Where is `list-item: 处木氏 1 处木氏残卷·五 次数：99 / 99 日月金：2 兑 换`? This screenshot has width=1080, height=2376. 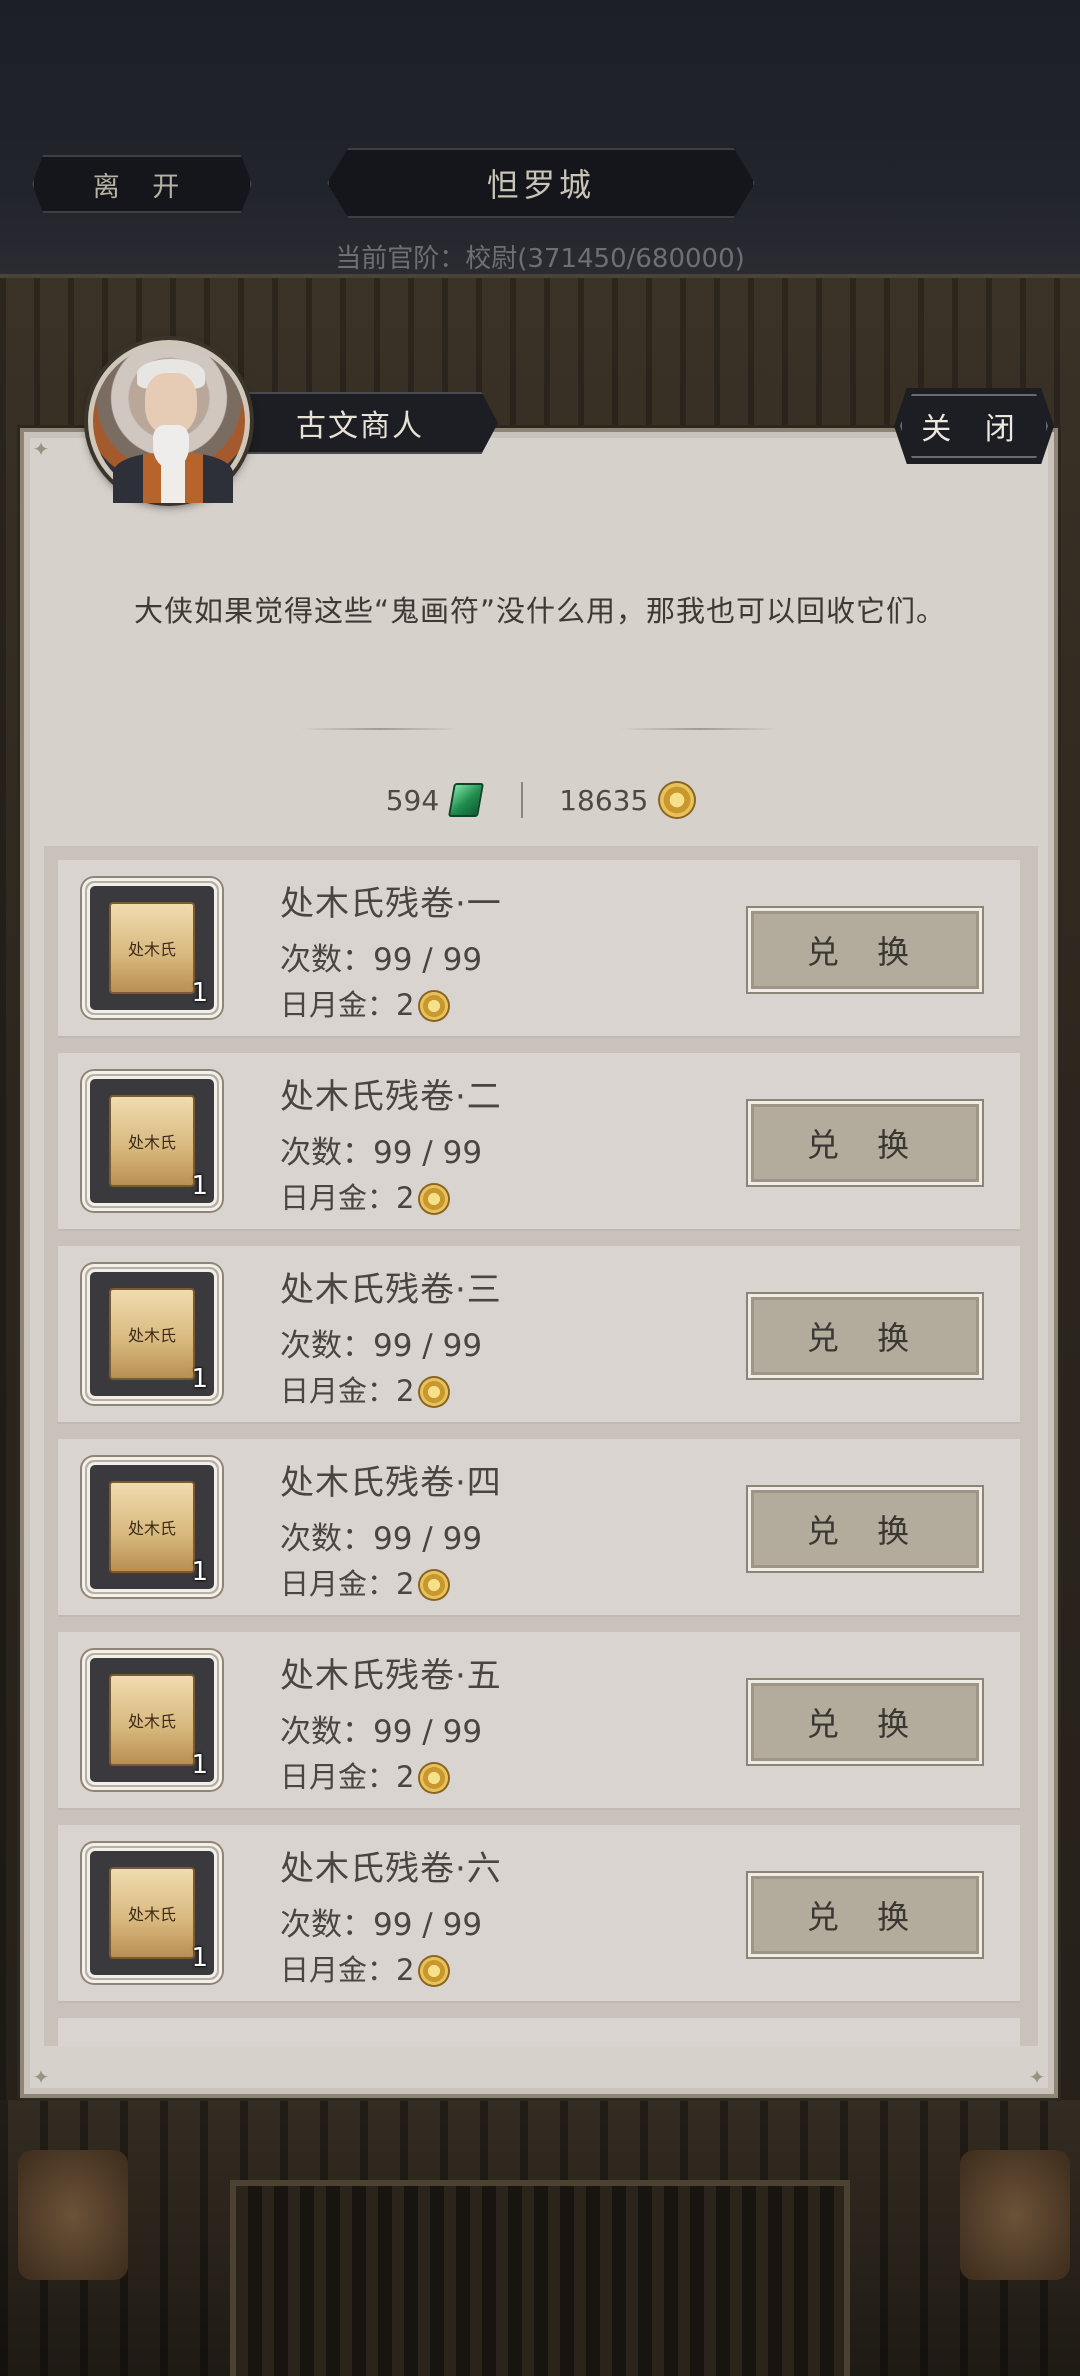 list-item: 处木氏 1 处木氏残卷·五 次数：99 / 99 日月金：2 兑 换 is located at coordinates (539, 1721).